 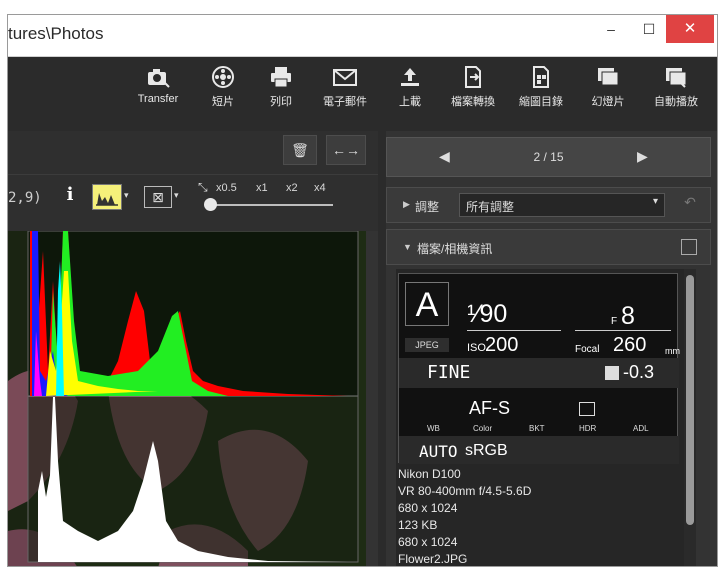 I want to click on zoom-fit-button: ⊠, so click(x=158, y=197).